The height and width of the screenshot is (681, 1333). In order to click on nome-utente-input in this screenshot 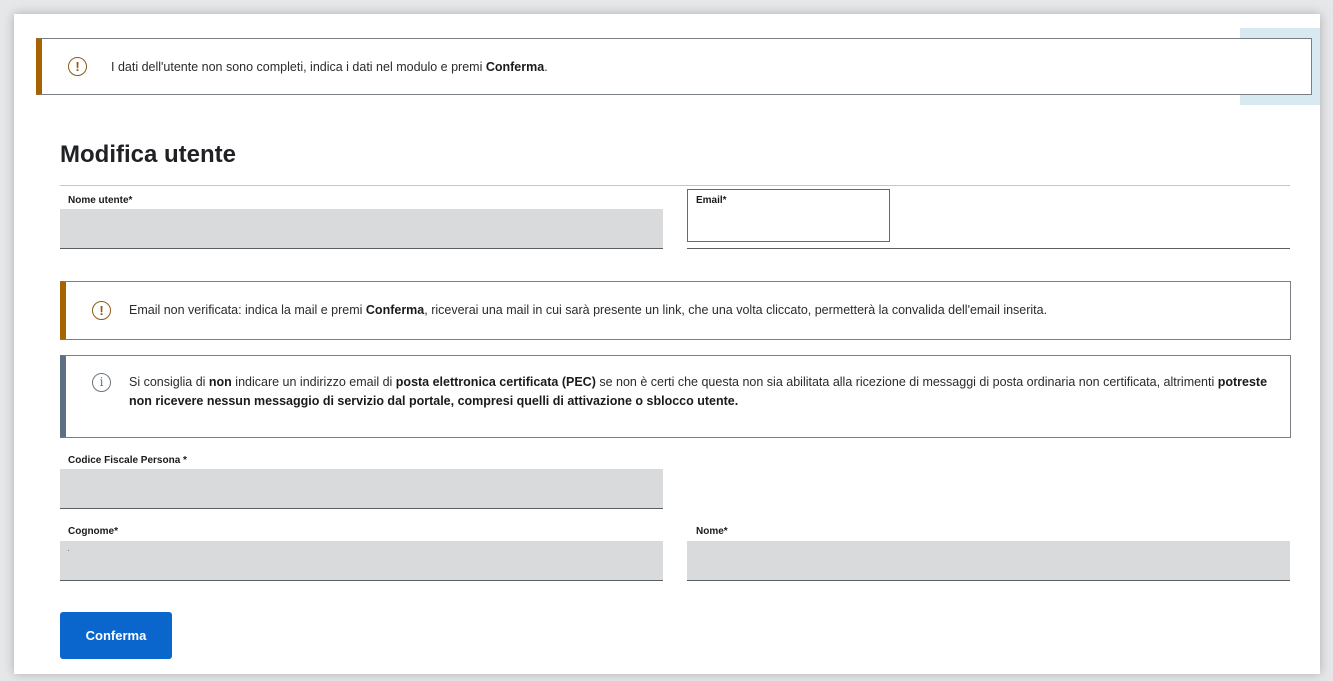, I will do `click(361, 229)`.